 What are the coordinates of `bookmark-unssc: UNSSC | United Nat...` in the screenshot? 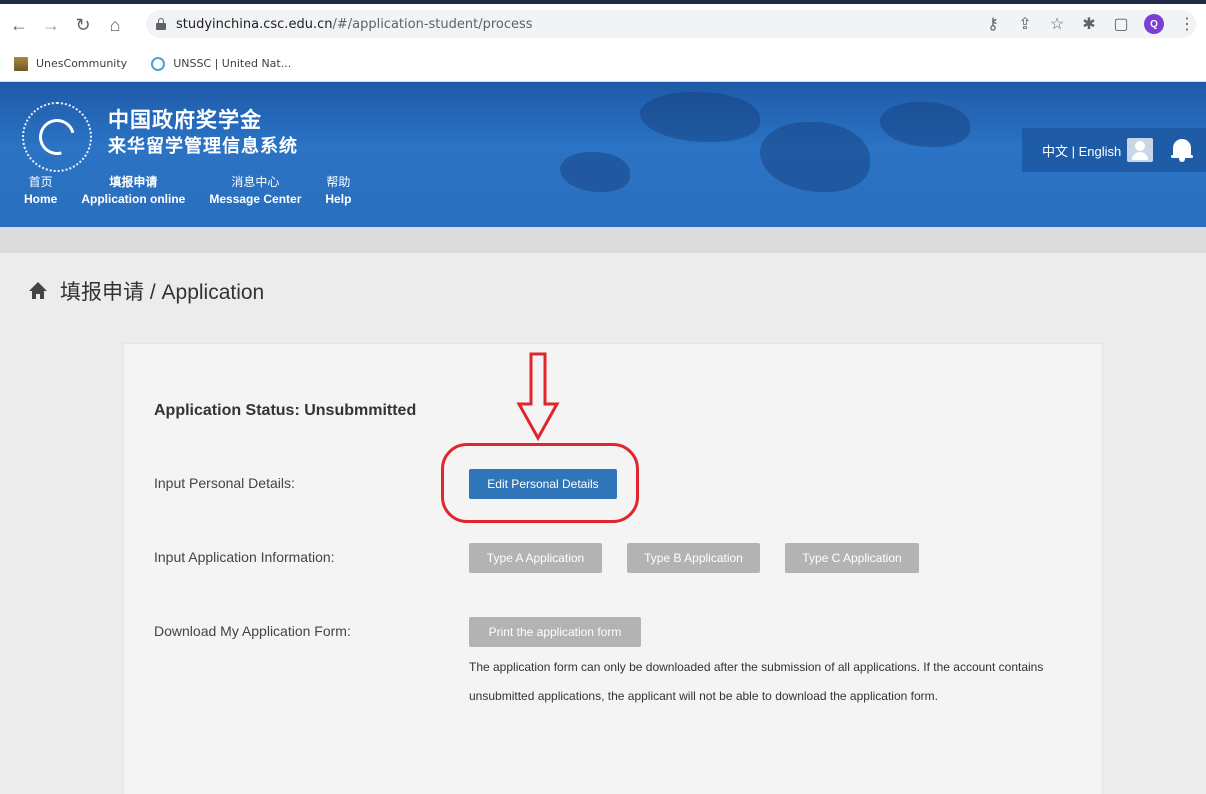 It's located at (221, 63).